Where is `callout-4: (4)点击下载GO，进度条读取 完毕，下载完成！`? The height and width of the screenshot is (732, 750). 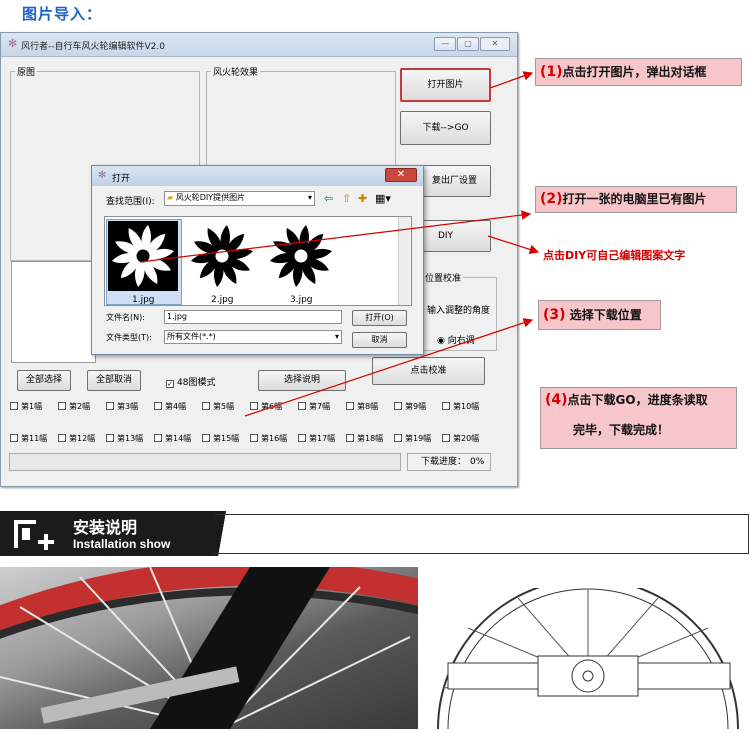
callout-4: (4)点击下载GO，进度条读取 完毕，下载完成！ is located at coordinates (638, 418).